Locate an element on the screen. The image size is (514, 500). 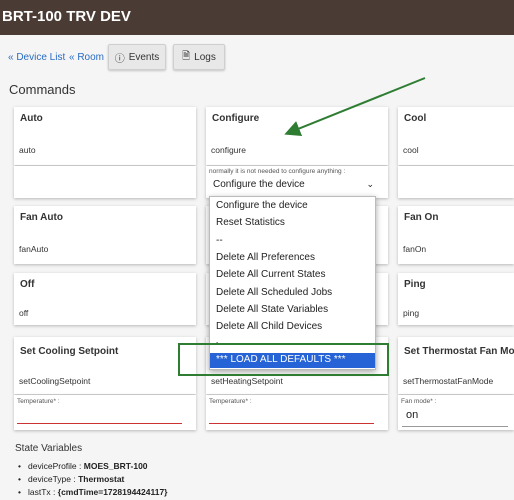
command-title: Fan Auto is located at coordinates (41, 217).